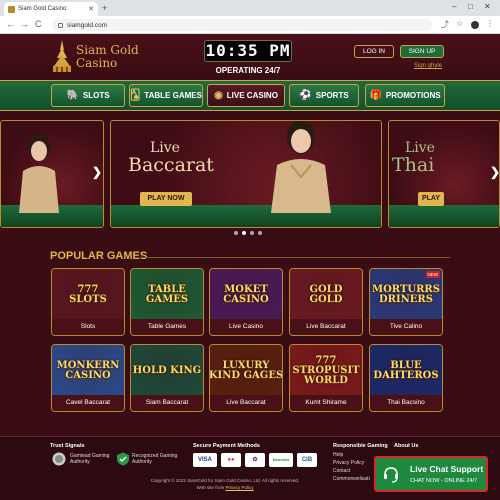  I want to click on shield-check-icon, so click(123, 459).